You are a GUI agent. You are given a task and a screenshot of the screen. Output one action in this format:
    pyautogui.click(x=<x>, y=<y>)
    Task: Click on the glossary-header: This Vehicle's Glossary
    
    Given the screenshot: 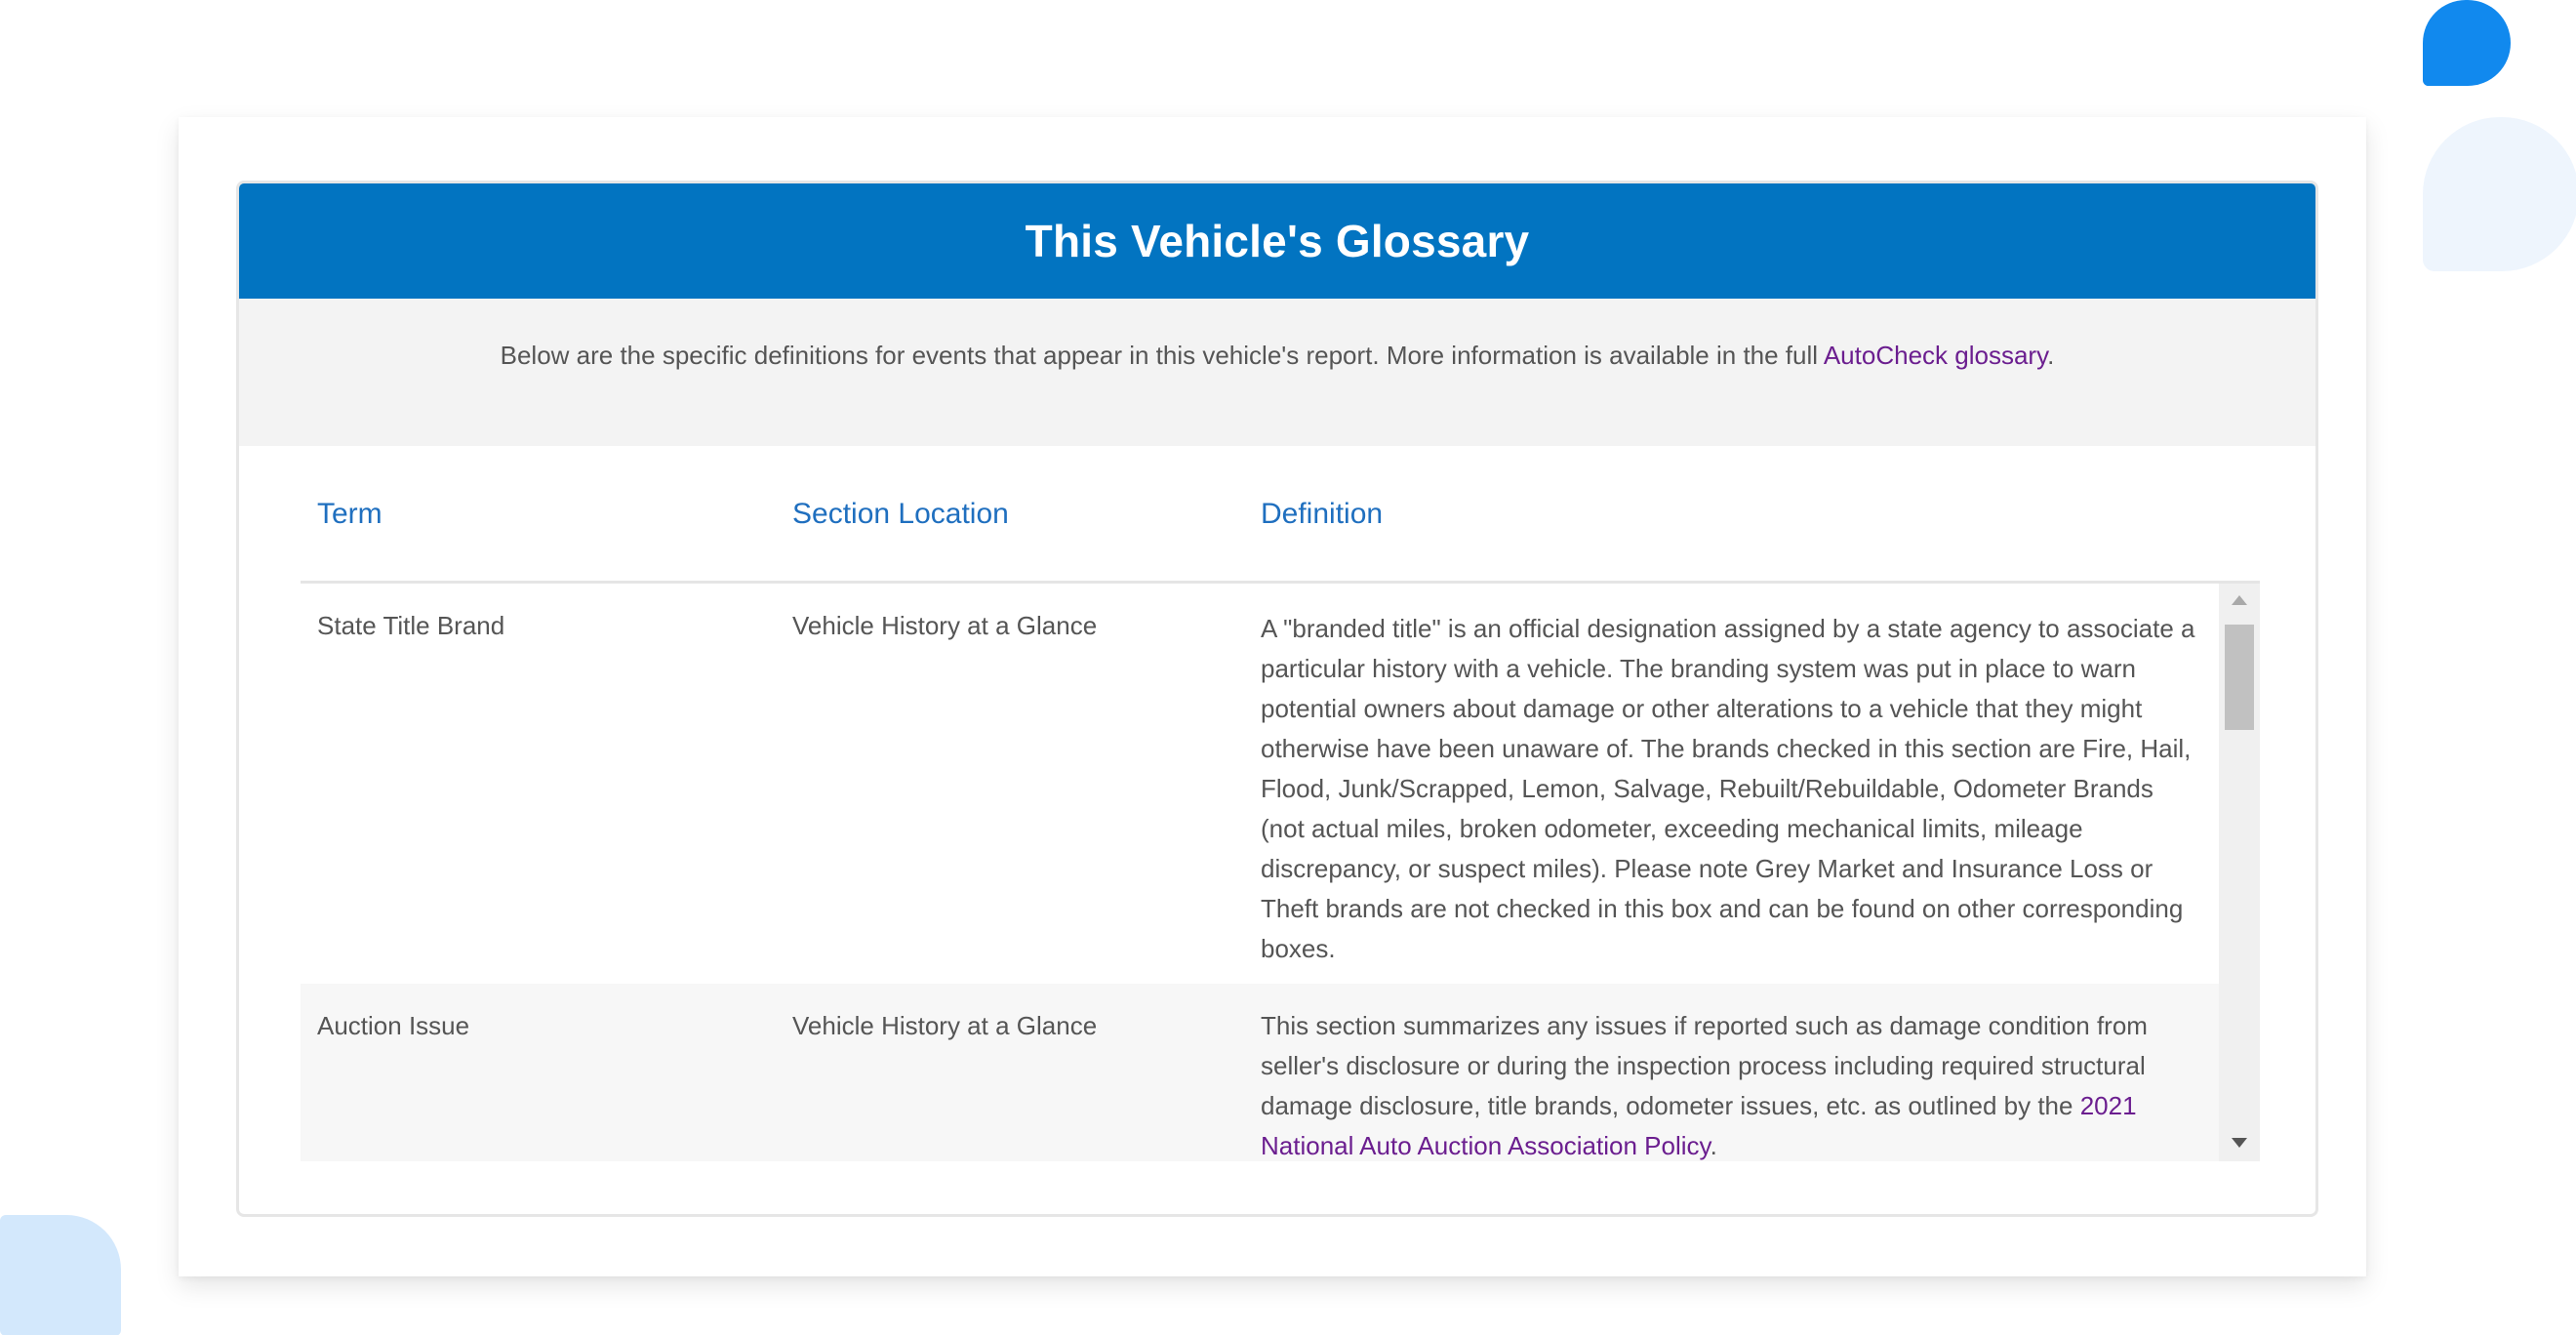 What is the action you would take?
    pyautogui.click(x=1277, y=241)
    